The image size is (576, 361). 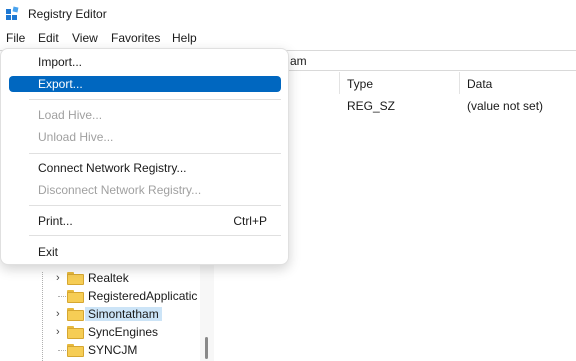 What do you see at coordinates (135, 38) in the screenshot?
I see `menu-favorites: Favorites` at bounding box center [135, 38].